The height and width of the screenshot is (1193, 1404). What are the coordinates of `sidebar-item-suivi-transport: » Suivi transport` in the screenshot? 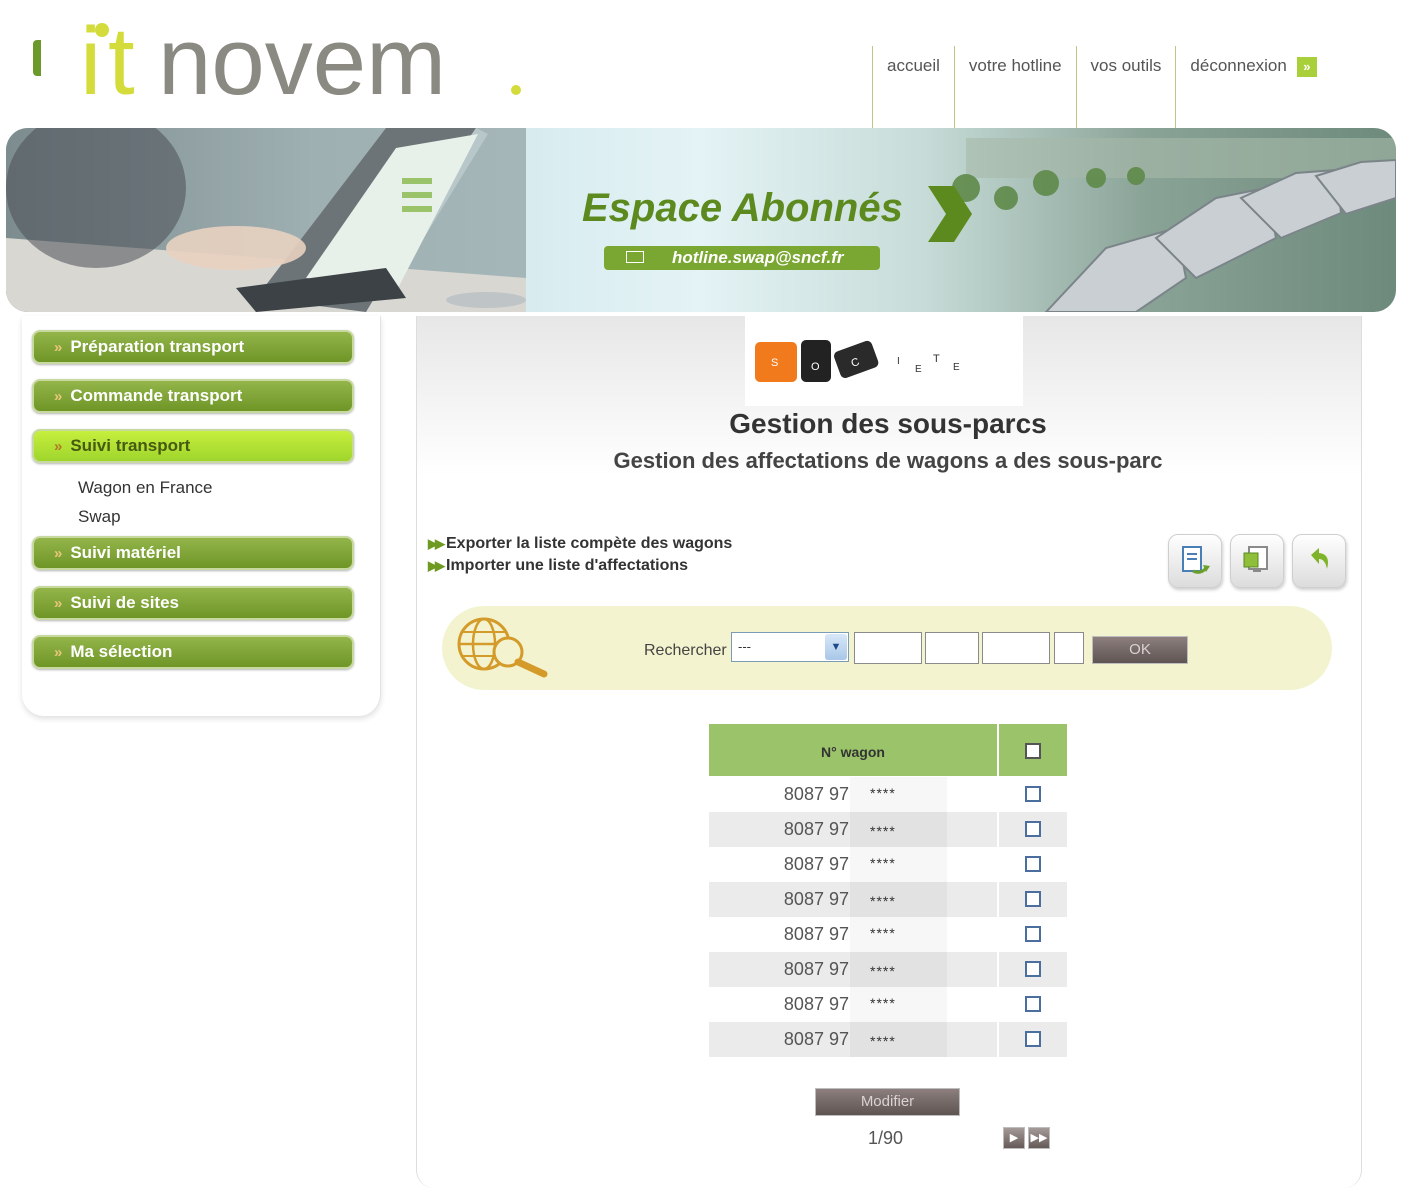 It's located at (193, 446).